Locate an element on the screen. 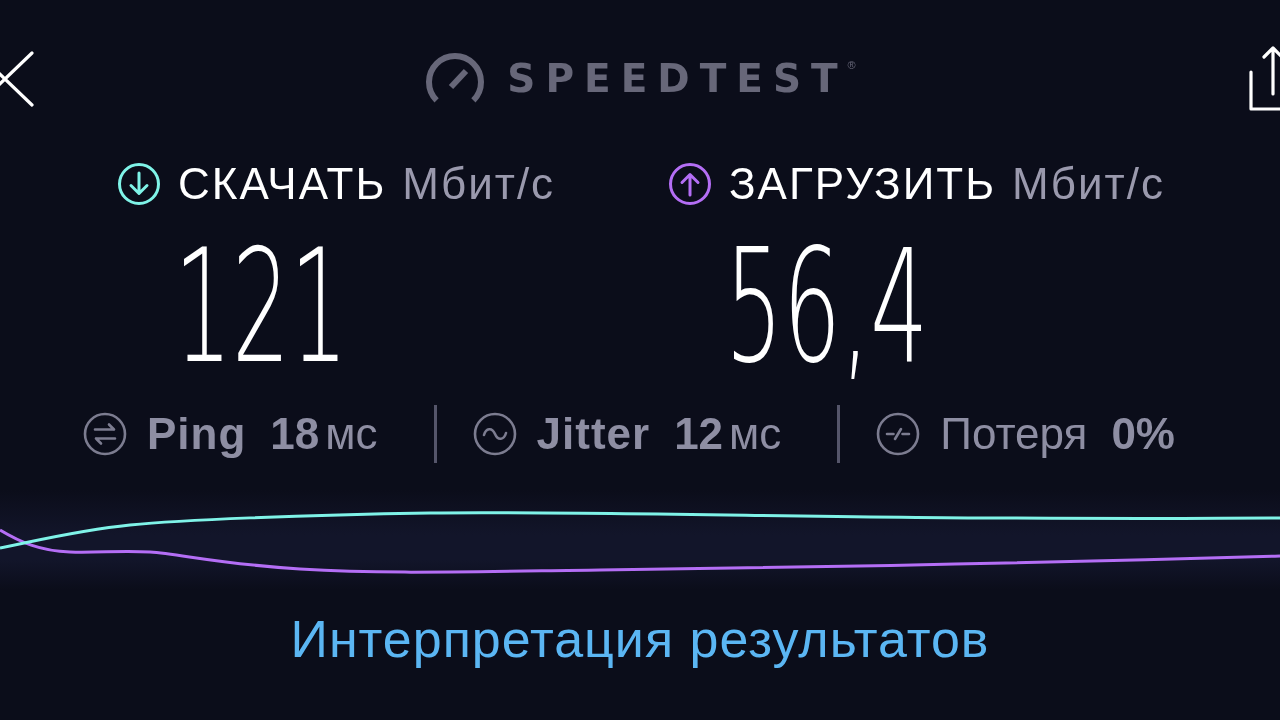 The image size is (1280, 720). stat-value: 0% is located at coordinates (1143, 434).